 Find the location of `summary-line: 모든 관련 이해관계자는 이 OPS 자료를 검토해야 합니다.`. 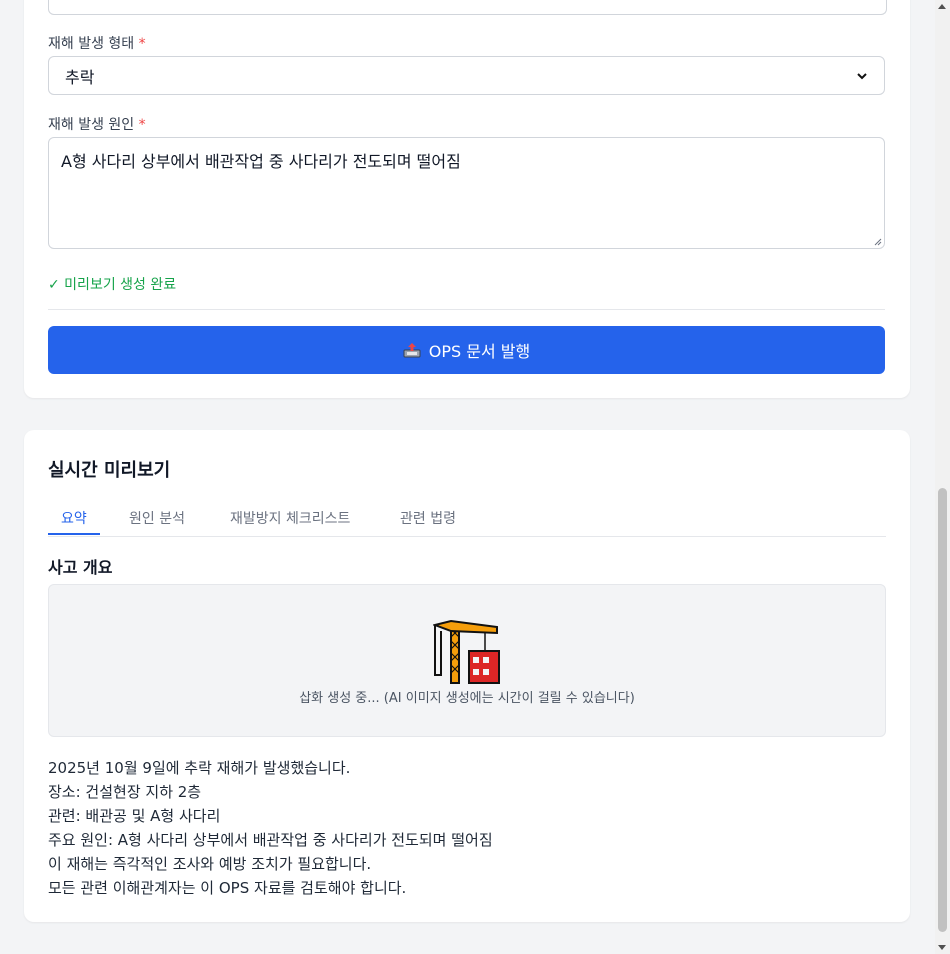

summary-line: 모든 관련 이해관계자는 이 OPS 자료를 검토해야 합니다. is located at coordinates (227, 888).